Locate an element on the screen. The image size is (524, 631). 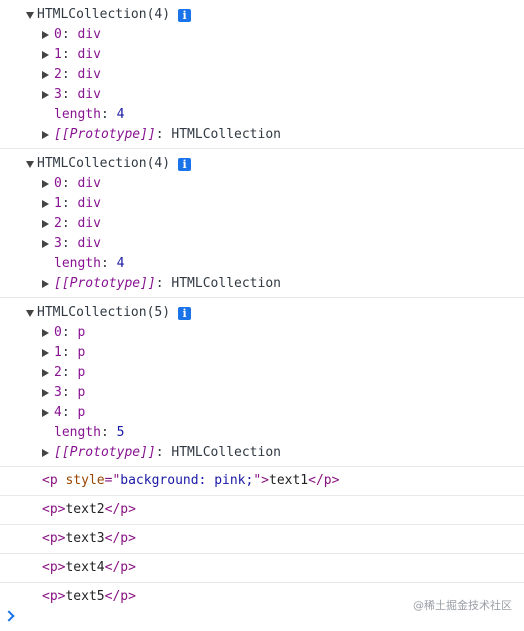
length-value: 5 is located at coordinates (120, 432).